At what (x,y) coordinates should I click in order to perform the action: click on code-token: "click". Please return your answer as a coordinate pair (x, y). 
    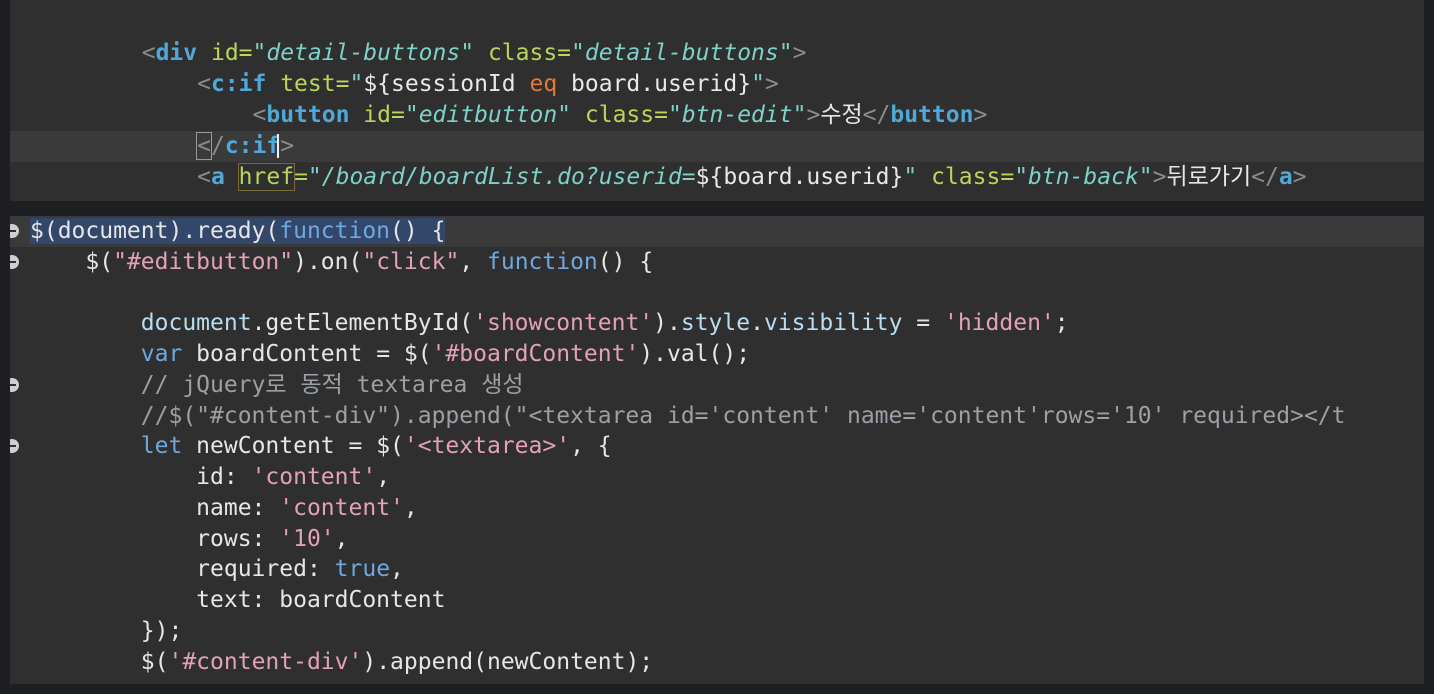
    Looking at the image, I should click on (411, 262).